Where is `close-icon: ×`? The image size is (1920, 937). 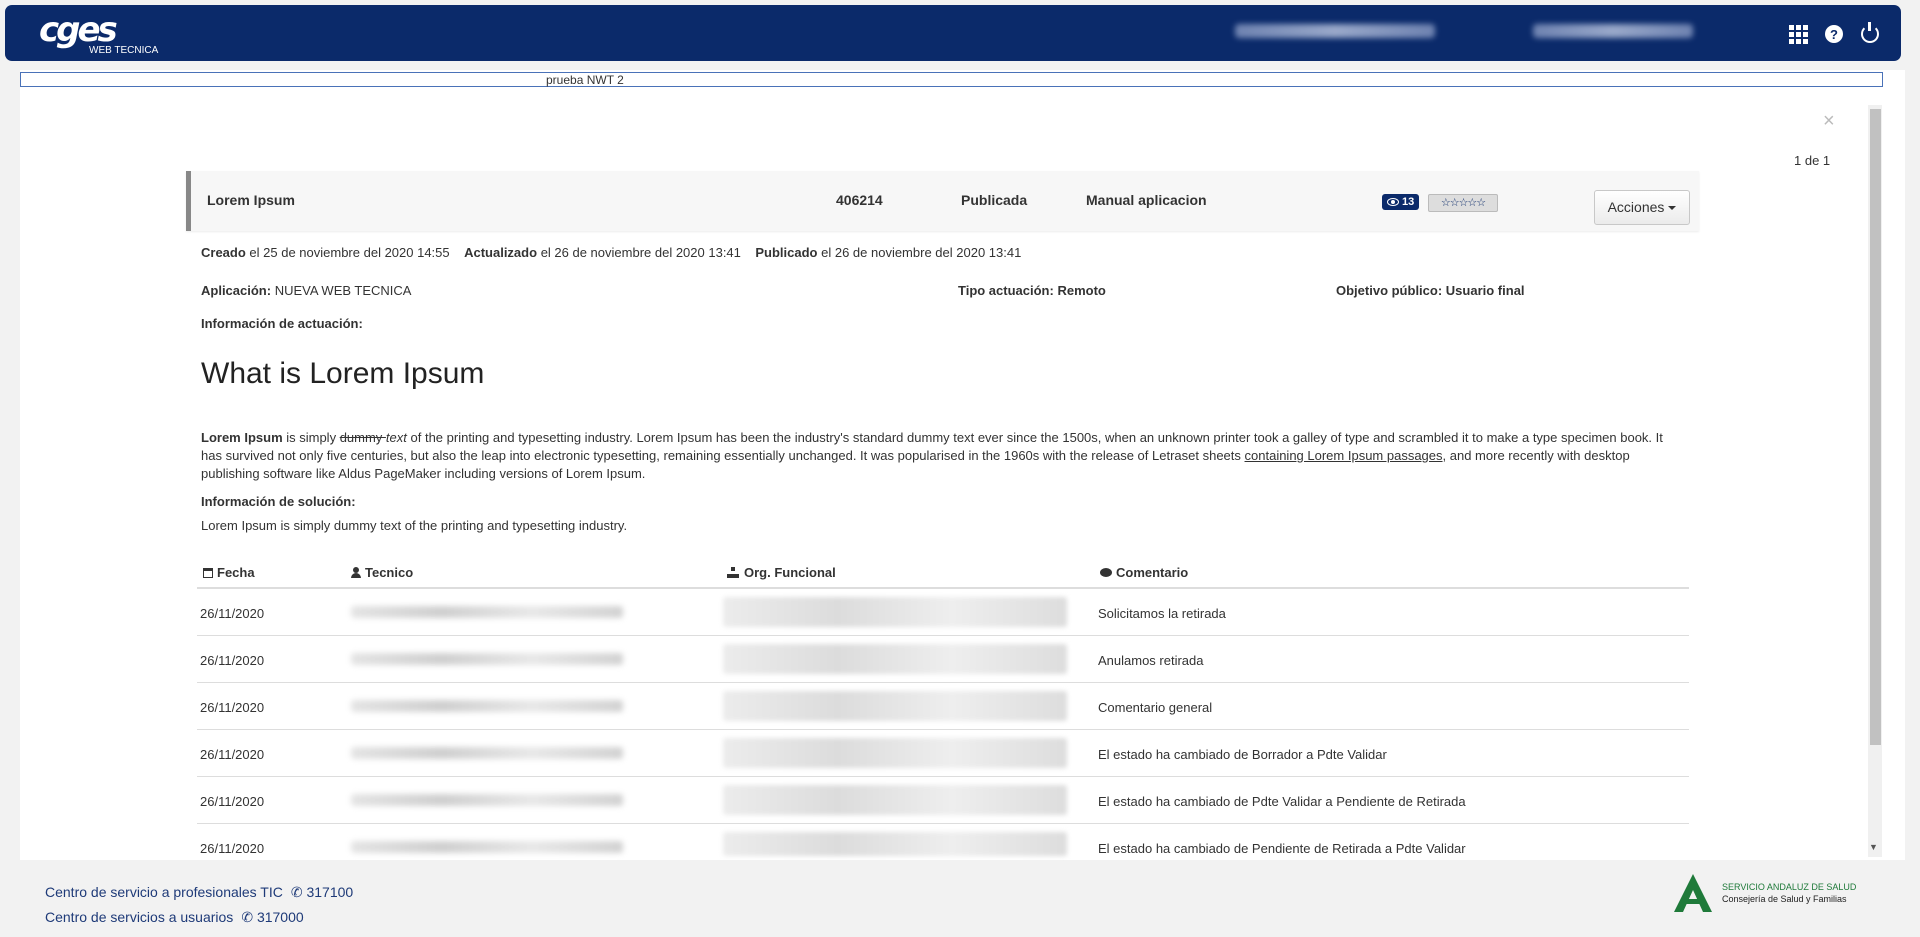
close-icon: × is located at coordinates (1829, 121).